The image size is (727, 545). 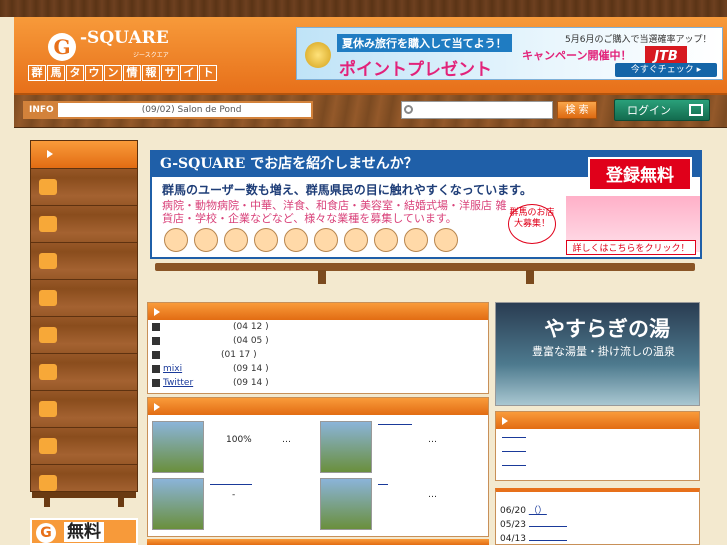 I want to click on house-icon, so click(x=48, y=446).